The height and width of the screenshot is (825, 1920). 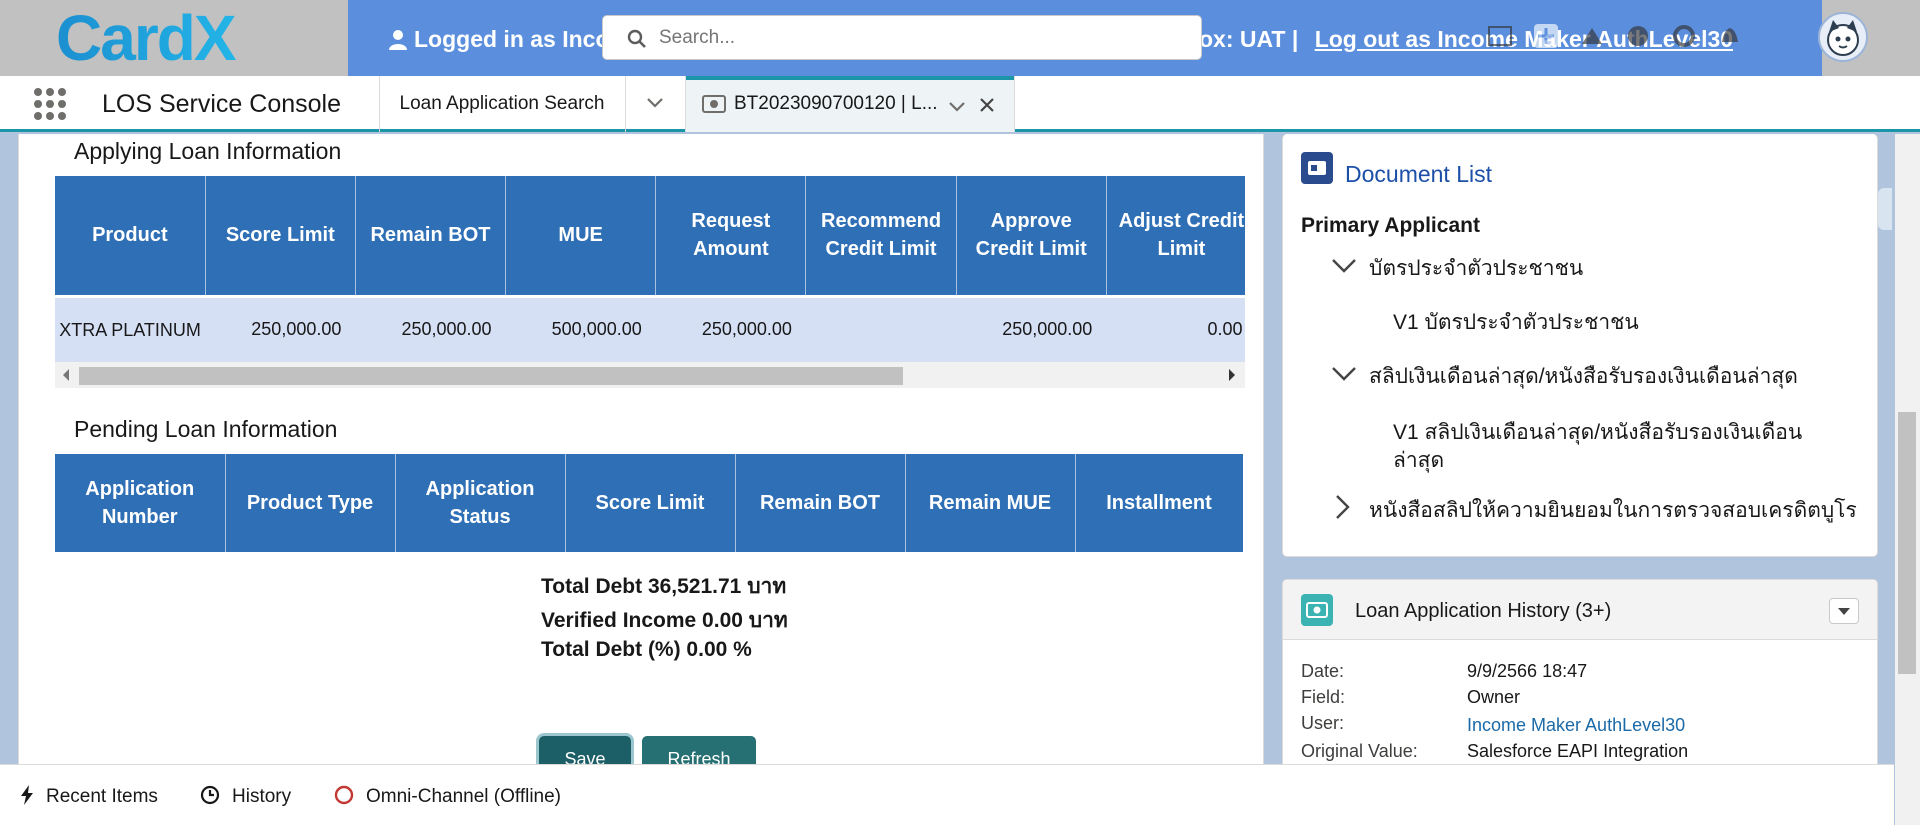 What do you see at coordinates (1546, 36) in the screenshot?
I see `add-icon` at bounding box center [1546, 36].